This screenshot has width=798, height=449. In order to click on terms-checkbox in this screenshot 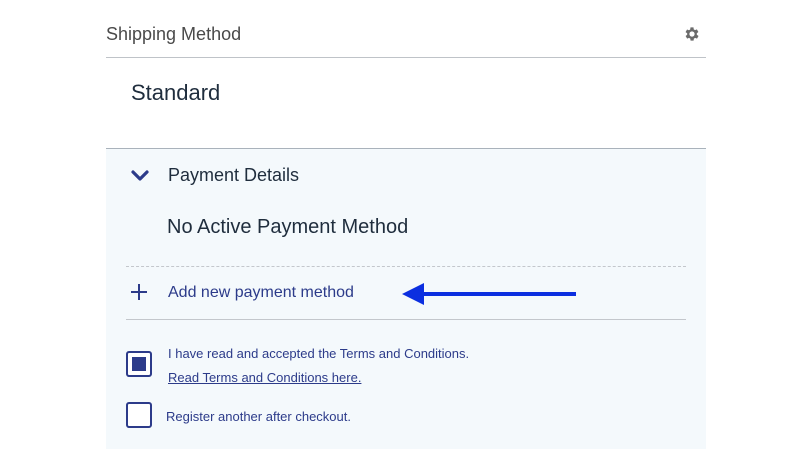, I will do `click(139, 364)`.